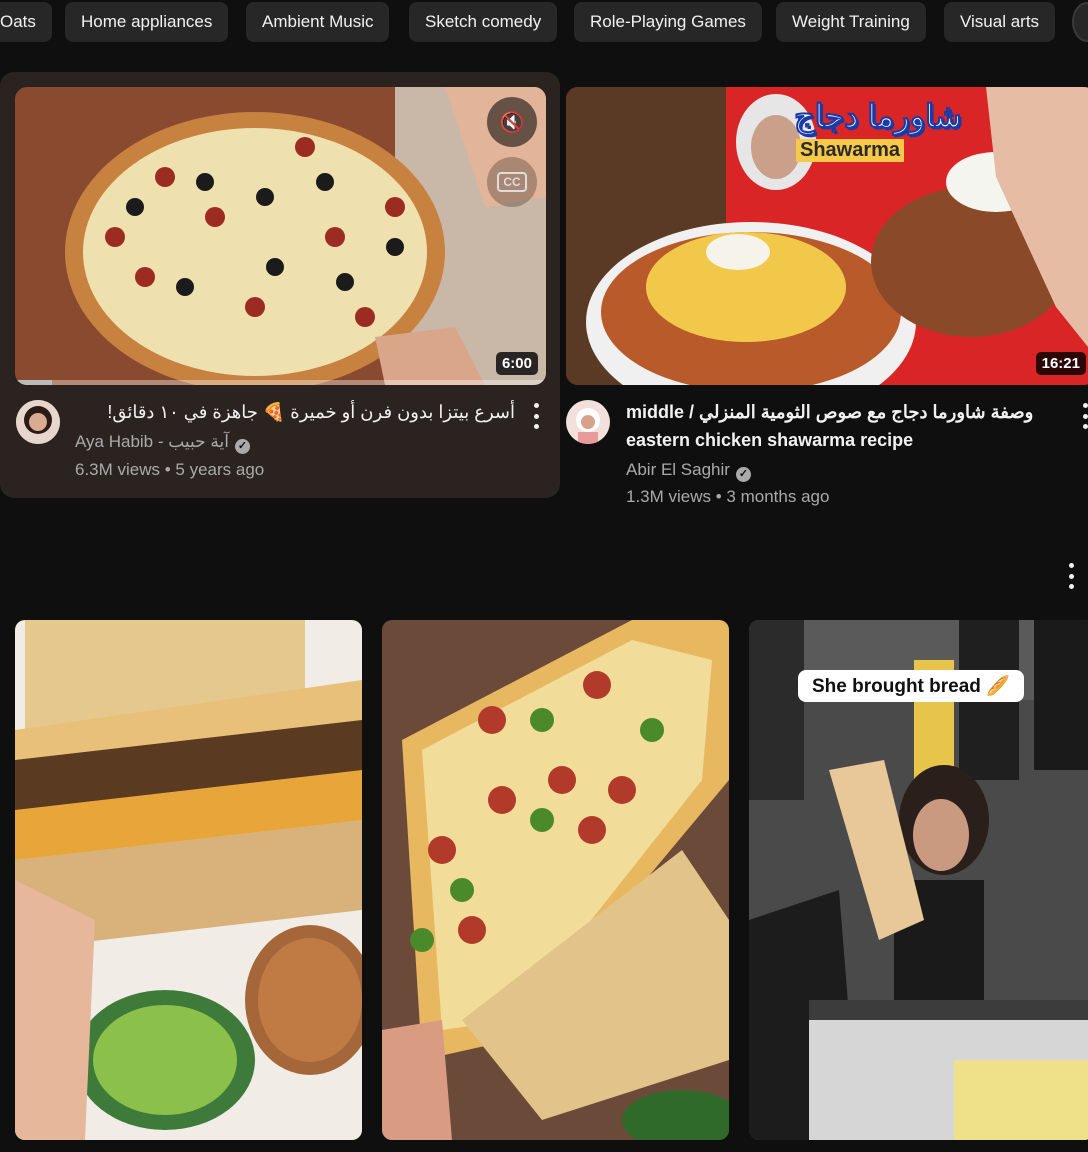 The height and width of the screenshot is (1152, 1088). What do you see at coordinates (34, 382) in the screenshot?
I see `video-progress-fill` at bounding box center [34, 382].